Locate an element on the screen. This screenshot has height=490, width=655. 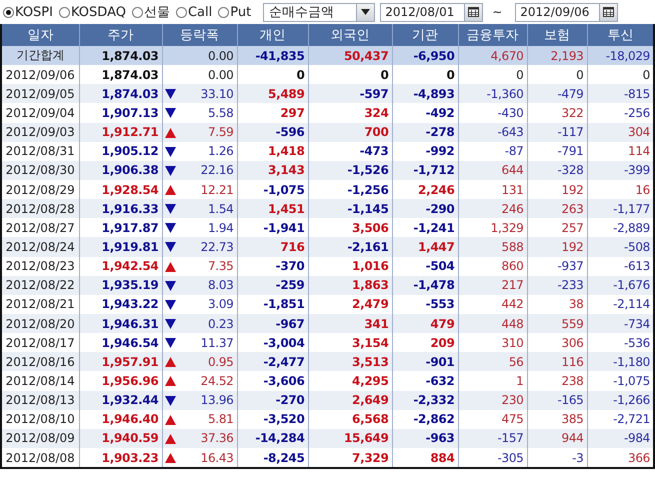
column-header: 금융투자 is located at coordinates (492, 35).